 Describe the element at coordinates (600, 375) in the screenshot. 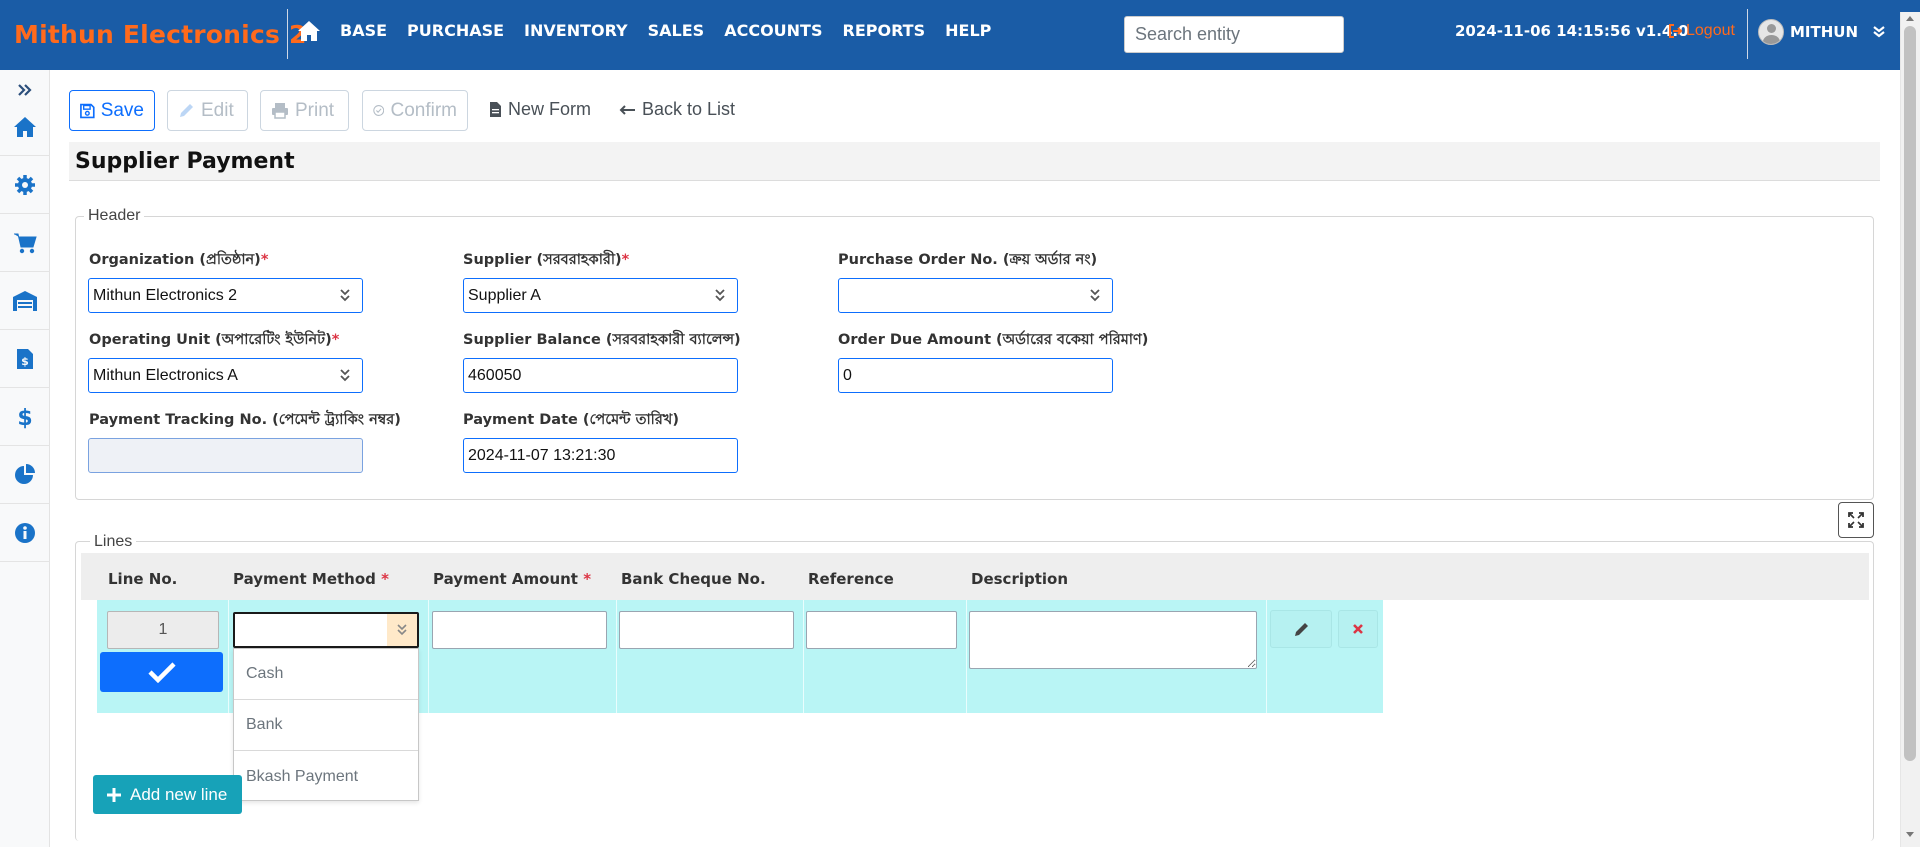

I see `supplier-balance-field: 460050` at that location.